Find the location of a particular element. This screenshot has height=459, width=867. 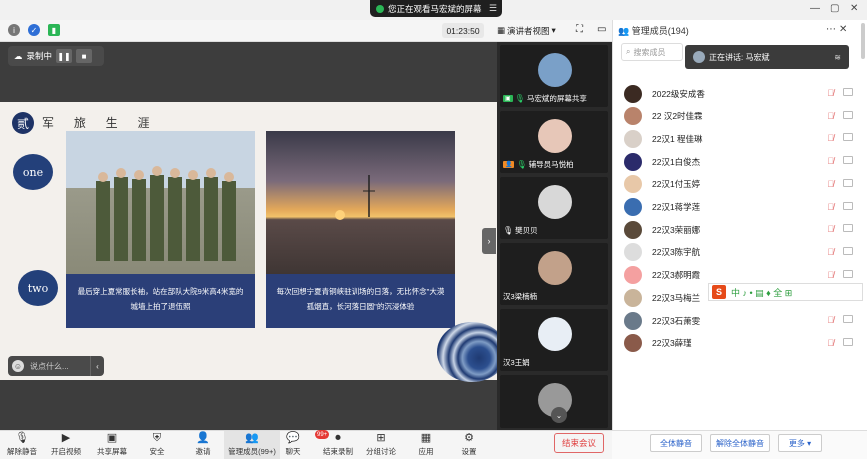

stop-recording-button: ■ is located at coordinates (84, 56).